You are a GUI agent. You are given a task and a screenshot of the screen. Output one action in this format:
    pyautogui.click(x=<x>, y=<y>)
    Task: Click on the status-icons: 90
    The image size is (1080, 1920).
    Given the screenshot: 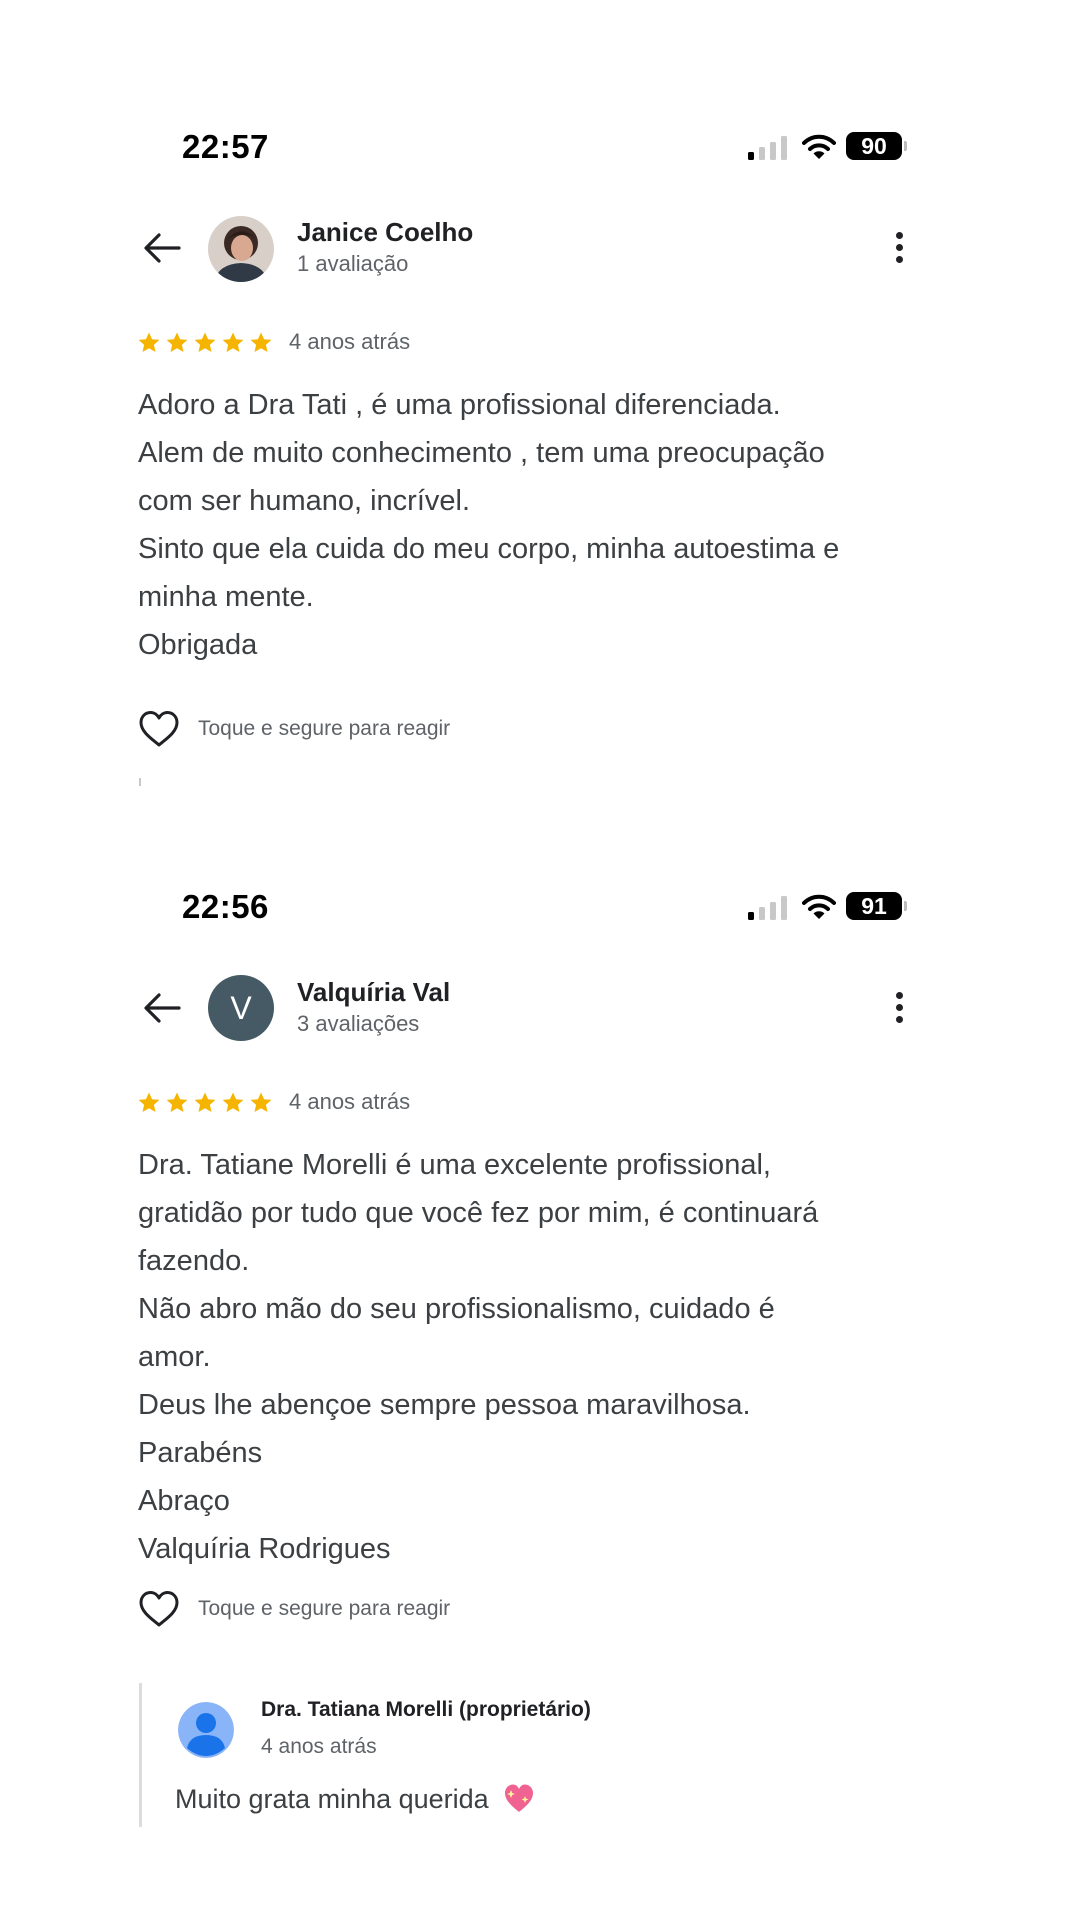 What is the action you would take?
    pyautogui.click(x=828, y=147)
    